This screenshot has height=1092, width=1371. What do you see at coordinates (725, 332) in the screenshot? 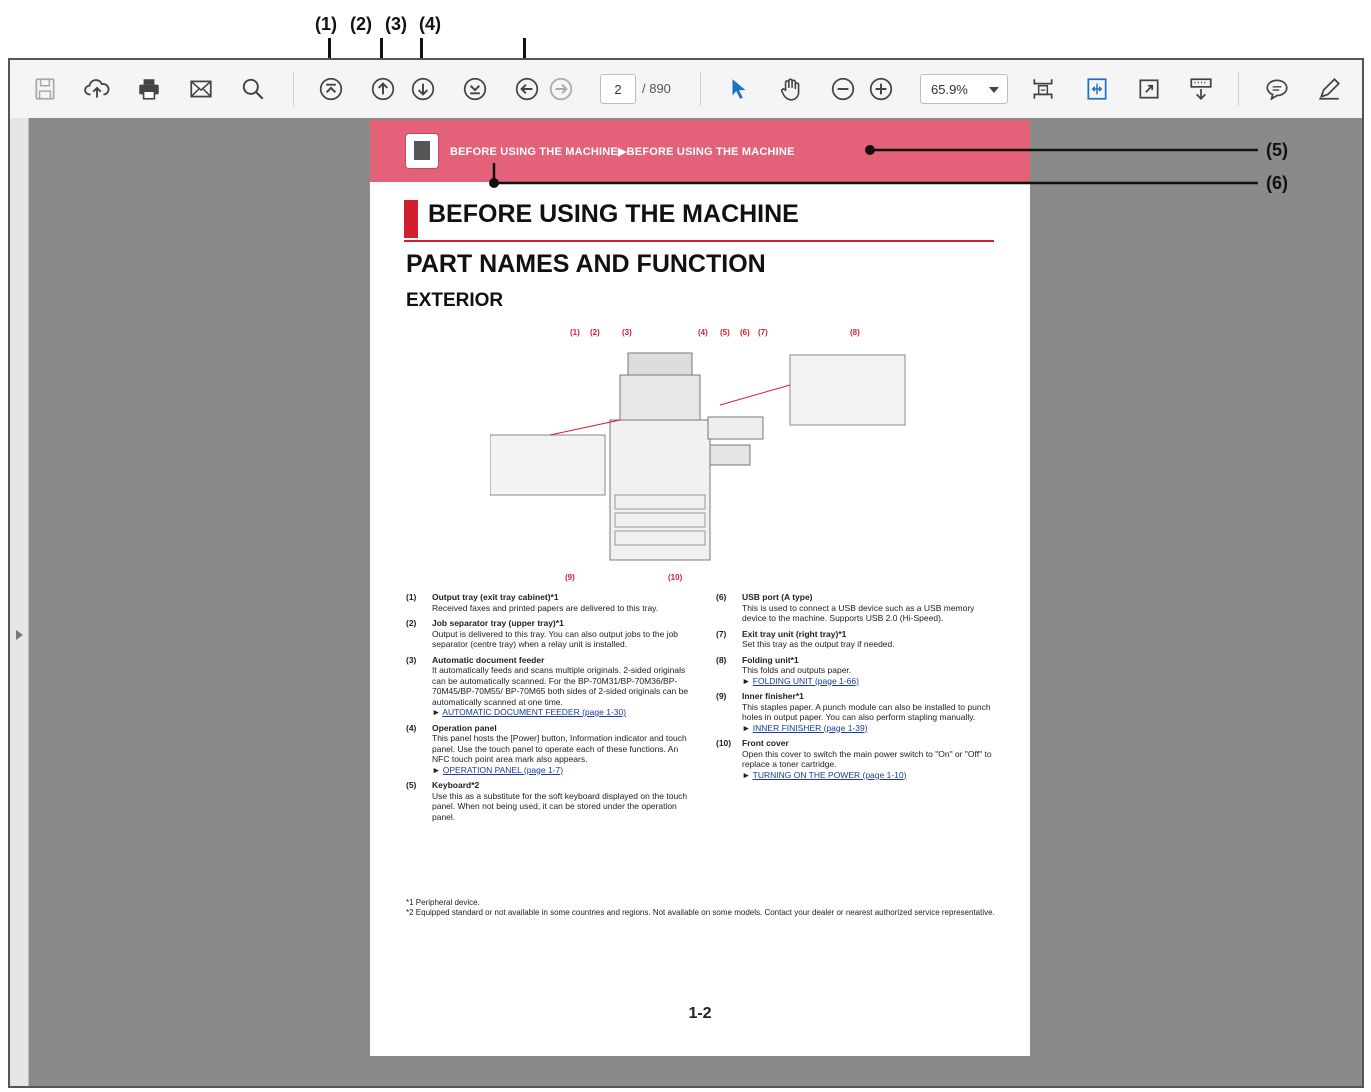
I see `illustration-label: (5)` at bounding box center [725, 332].